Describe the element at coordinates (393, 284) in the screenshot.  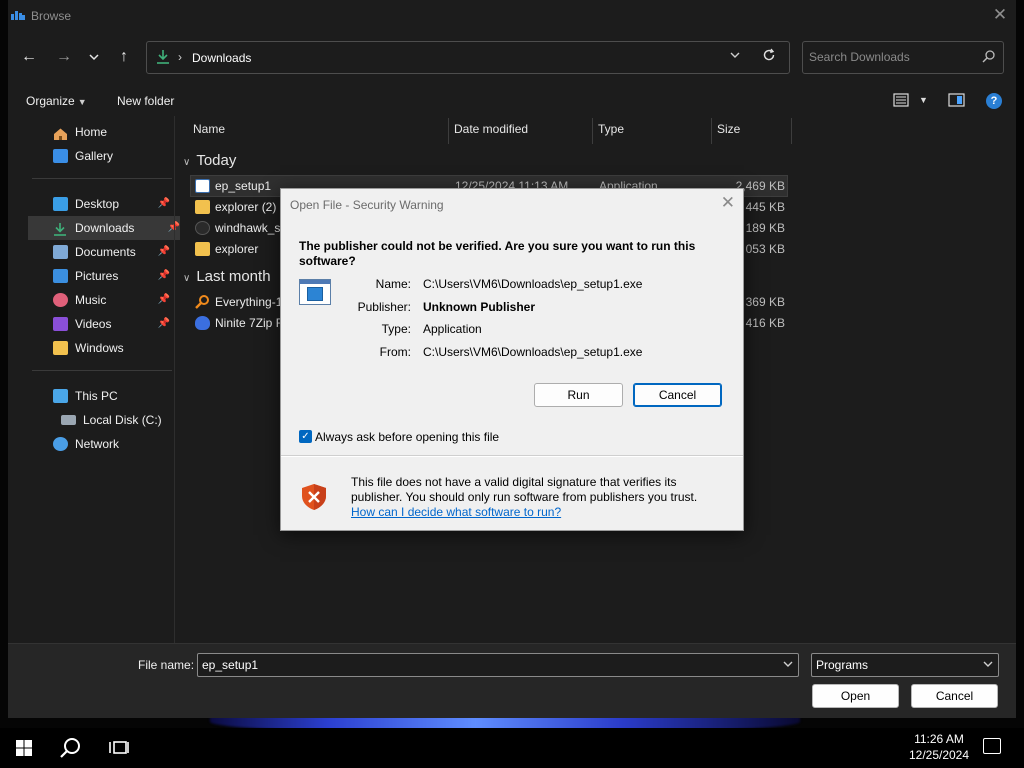
I see `name-label: Name:` at that location.